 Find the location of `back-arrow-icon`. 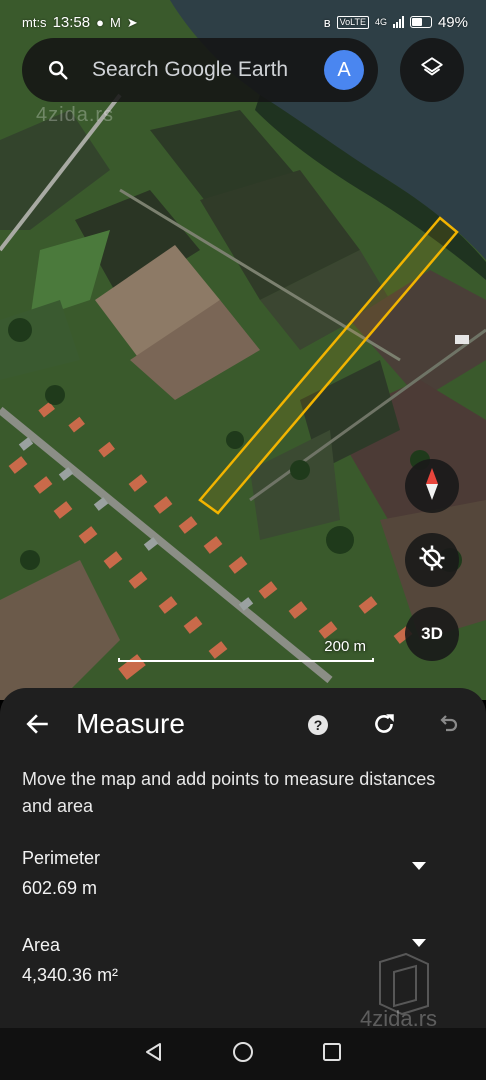

back-arrow-icon is located at coordinates (38, 726).